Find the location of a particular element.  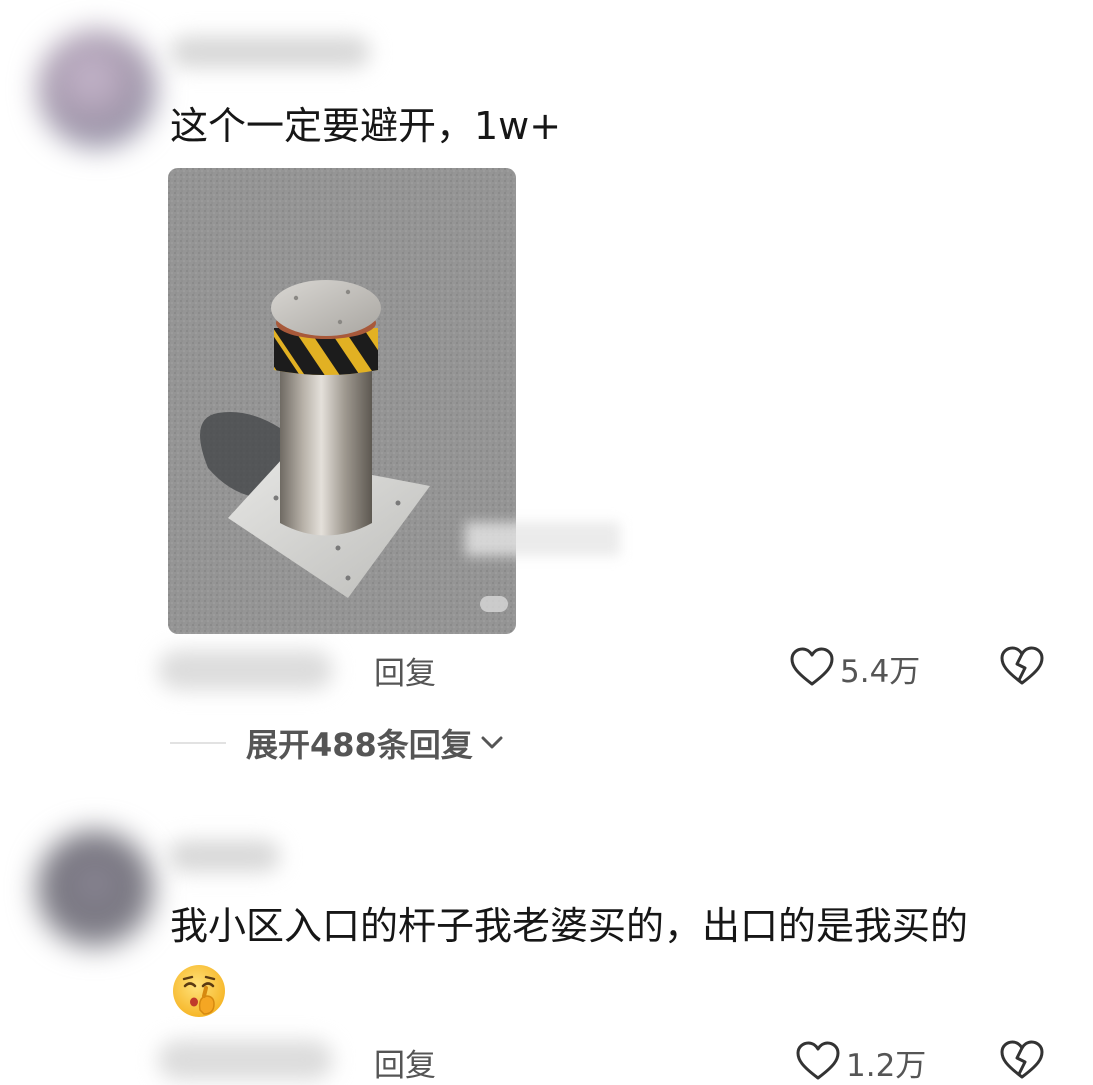

like-count: 5.4万 is located at coordinates (880, 672).